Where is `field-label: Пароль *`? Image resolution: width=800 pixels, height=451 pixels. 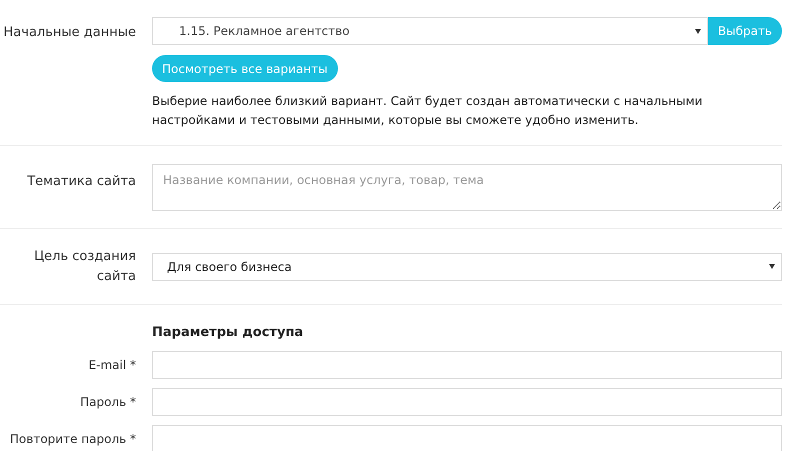
field-label: Пароль * is located at coordinates (108, 401).